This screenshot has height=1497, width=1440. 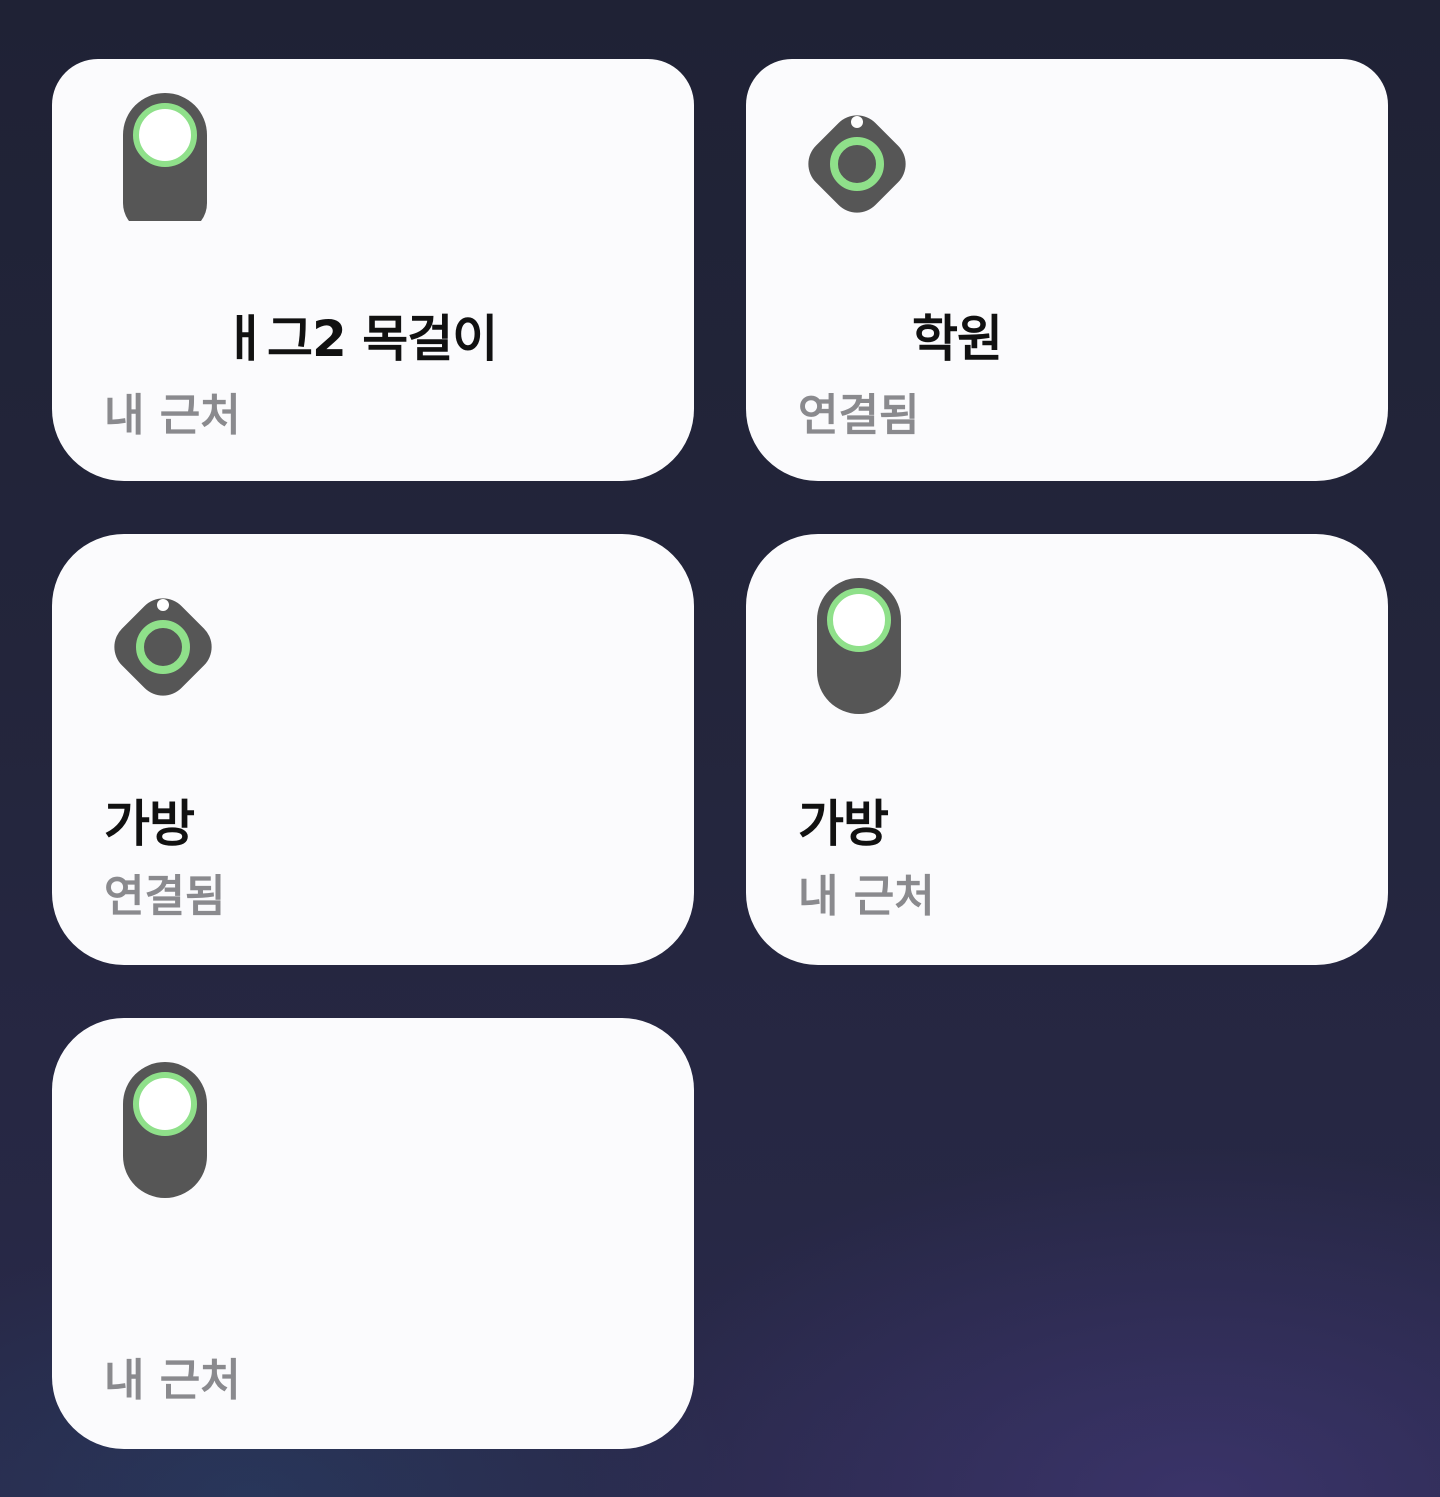 I want to click on device-card: 학원 연결됨, so click(x=1067, y=270).